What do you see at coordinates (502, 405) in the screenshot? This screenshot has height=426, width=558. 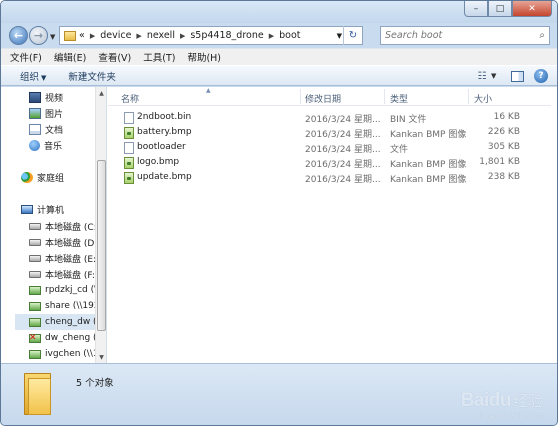 I see `watermark: Baidu 经验 jingyan.baidu.com` at bounding box center [502, 405].